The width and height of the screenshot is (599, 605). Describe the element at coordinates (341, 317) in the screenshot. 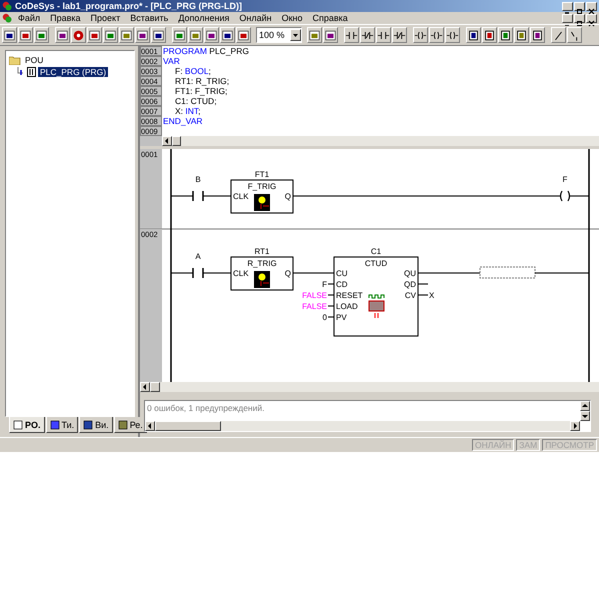

I see `input-pin-name: PV` at that location.